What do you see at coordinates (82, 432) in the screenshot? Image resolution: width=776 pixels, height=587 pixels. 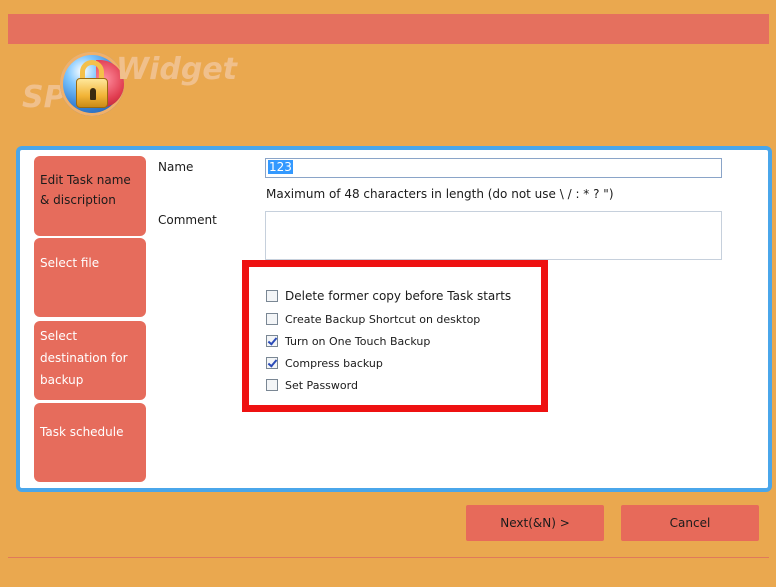 I see `sidebar-item-label: Task schedule` at bounding box center [82, 432].